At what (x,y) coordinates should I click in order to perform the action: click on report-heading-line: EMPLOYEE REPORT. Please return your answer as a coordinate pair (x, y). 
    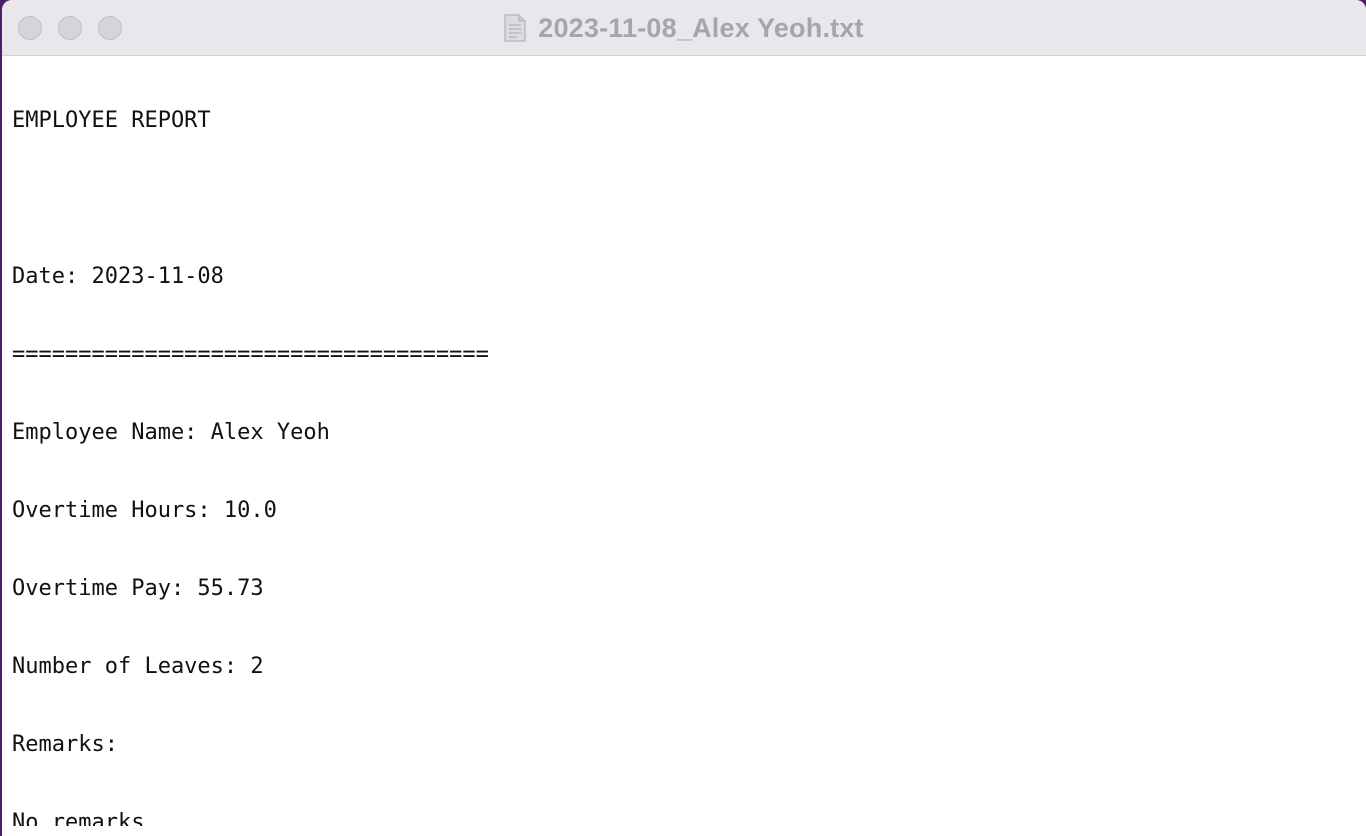
    Looking at the image, I should click on (111, 120).